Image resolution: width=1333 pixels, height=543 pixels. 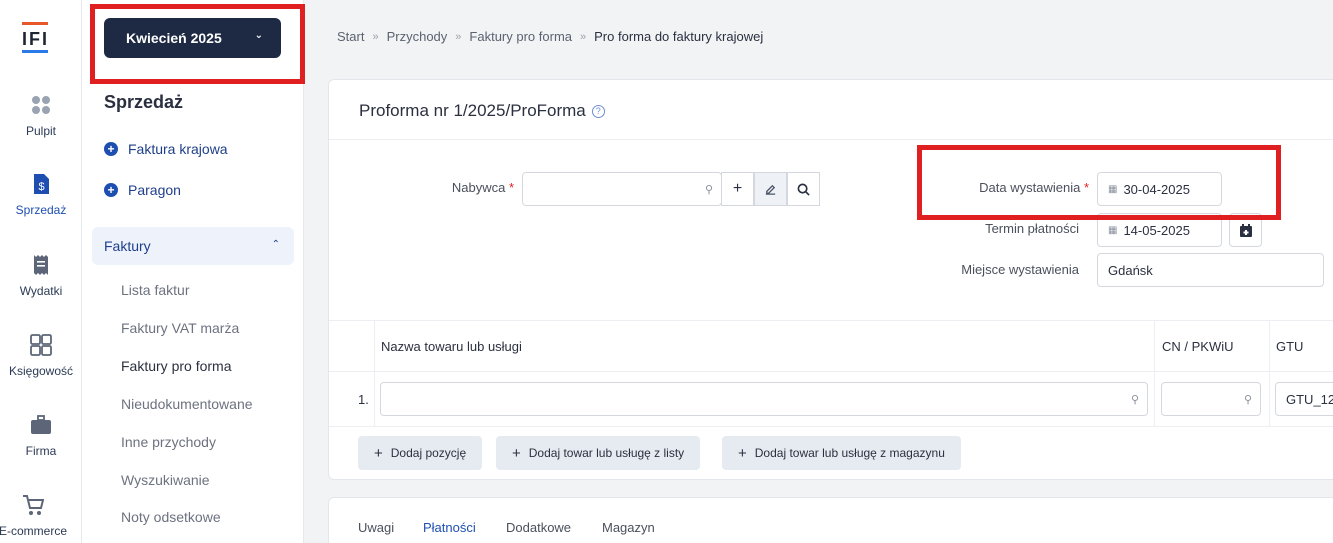 I want to click on column-header-gtu: GTU, so click(x=1290, y=346).